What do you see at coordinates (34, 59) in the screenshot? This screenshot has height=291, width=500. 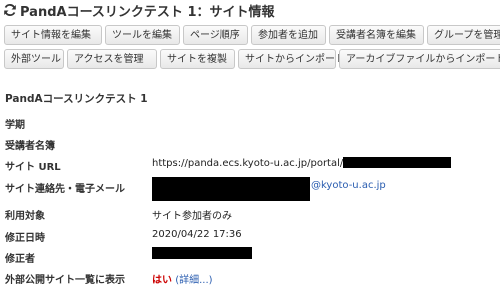 I see `external-tools-button: 外部ツール` at bounding box center [34, 59].